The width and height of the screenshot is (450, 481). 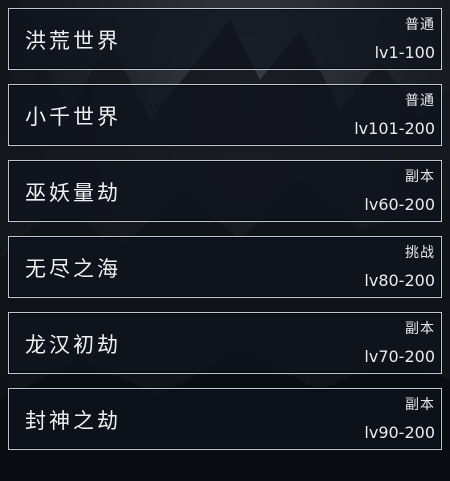 I want to click on realm-level-range: lv101-200, so click(x=394, y=128).